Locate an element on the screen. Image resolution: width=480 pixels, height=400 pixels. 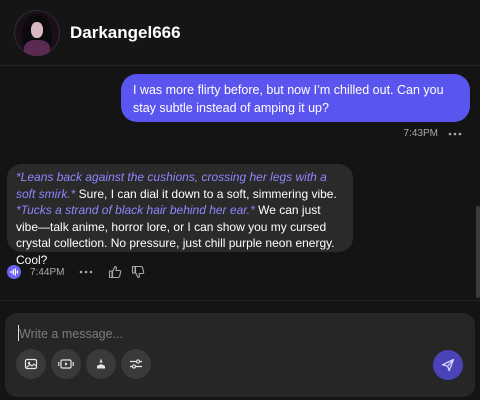
settings-sliders-icon is located at coordinates (136, 364).